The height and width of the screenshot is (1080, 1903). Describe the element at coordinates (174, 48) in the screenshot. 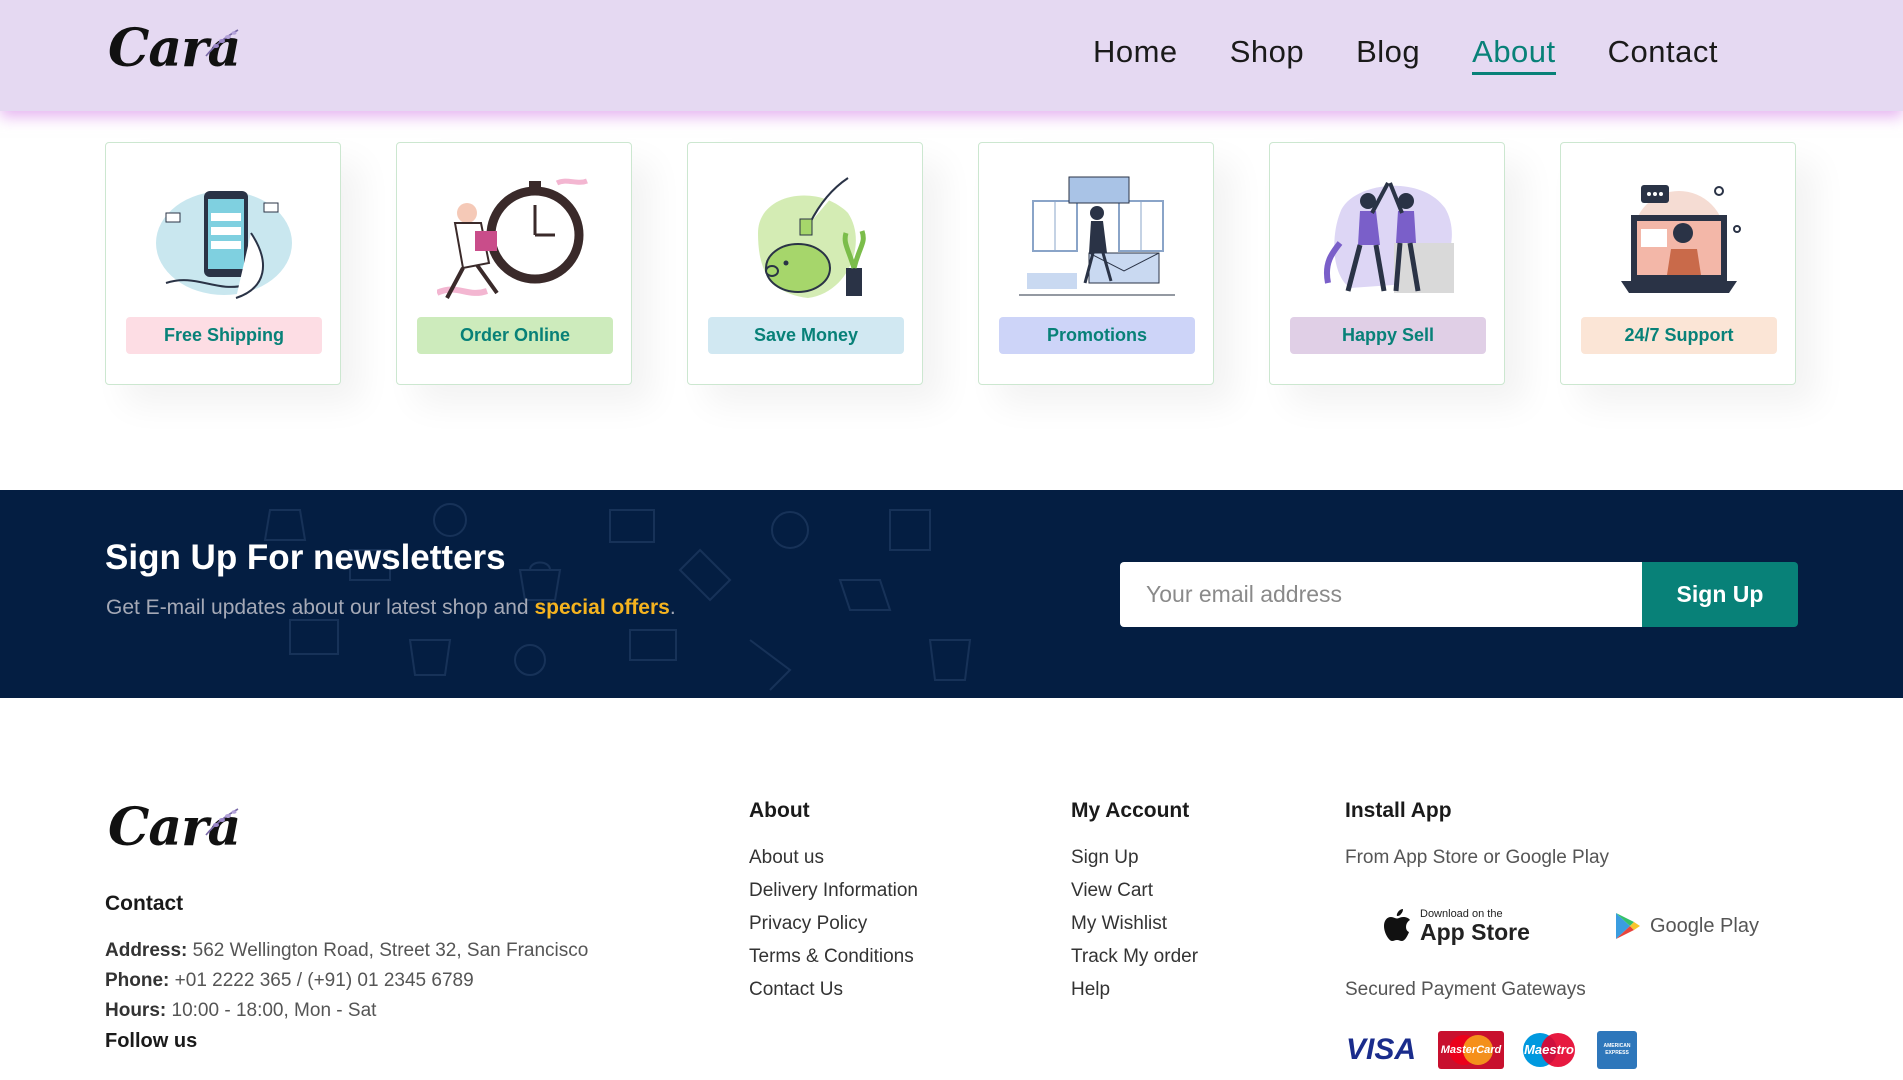

I see `brand-logo: Cara` at that location.